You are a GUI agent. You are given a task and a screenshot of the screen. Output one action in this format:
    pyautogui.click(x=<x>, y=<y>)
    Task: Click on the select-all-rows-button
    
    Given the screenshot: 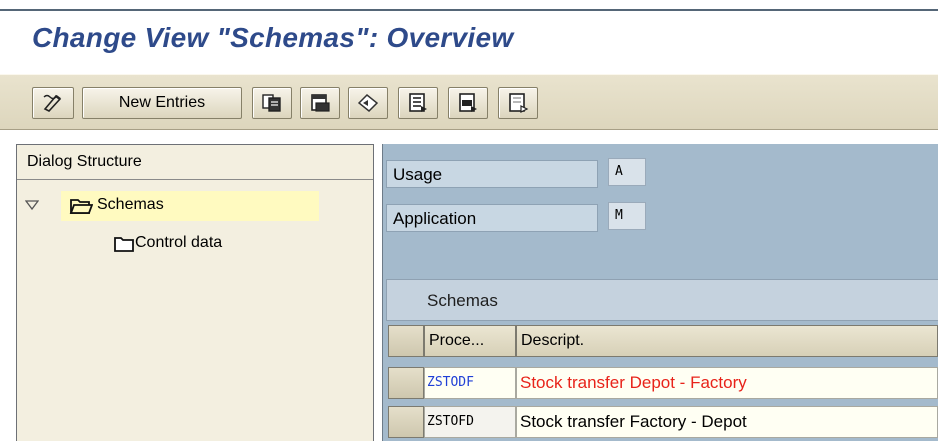 What is the action you would take?
    pyautogui.click(x=406, y=341)
    